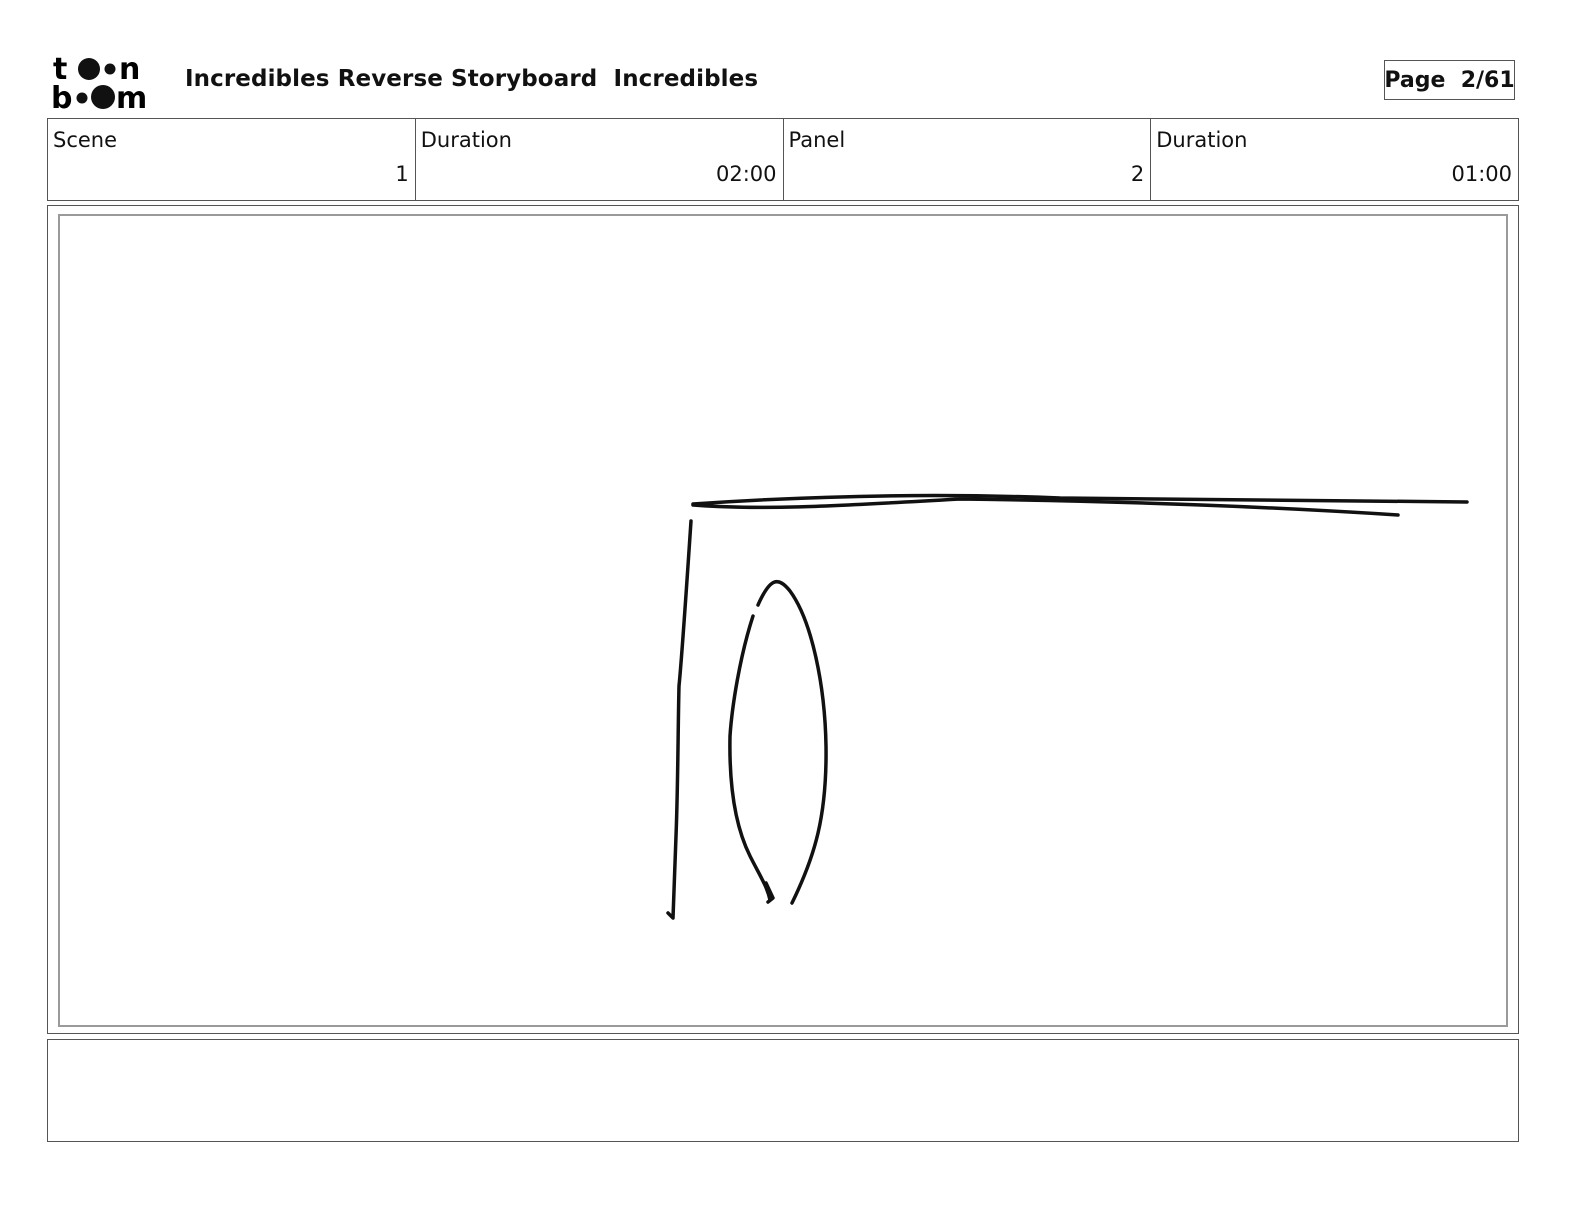  What do you see at coordinates (746, 174) in the screenshot?
I see `scene-duration-value: 02:00` at bounding box center [746, 174].